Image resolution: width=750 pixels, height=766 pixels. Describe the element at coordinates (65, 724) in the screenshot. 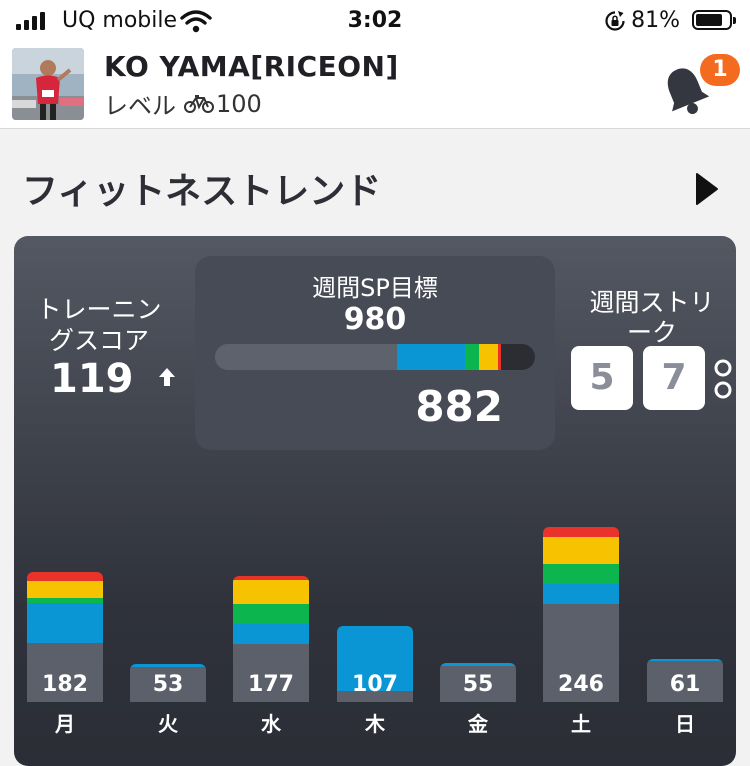

I see `day-label: 月` at that location.